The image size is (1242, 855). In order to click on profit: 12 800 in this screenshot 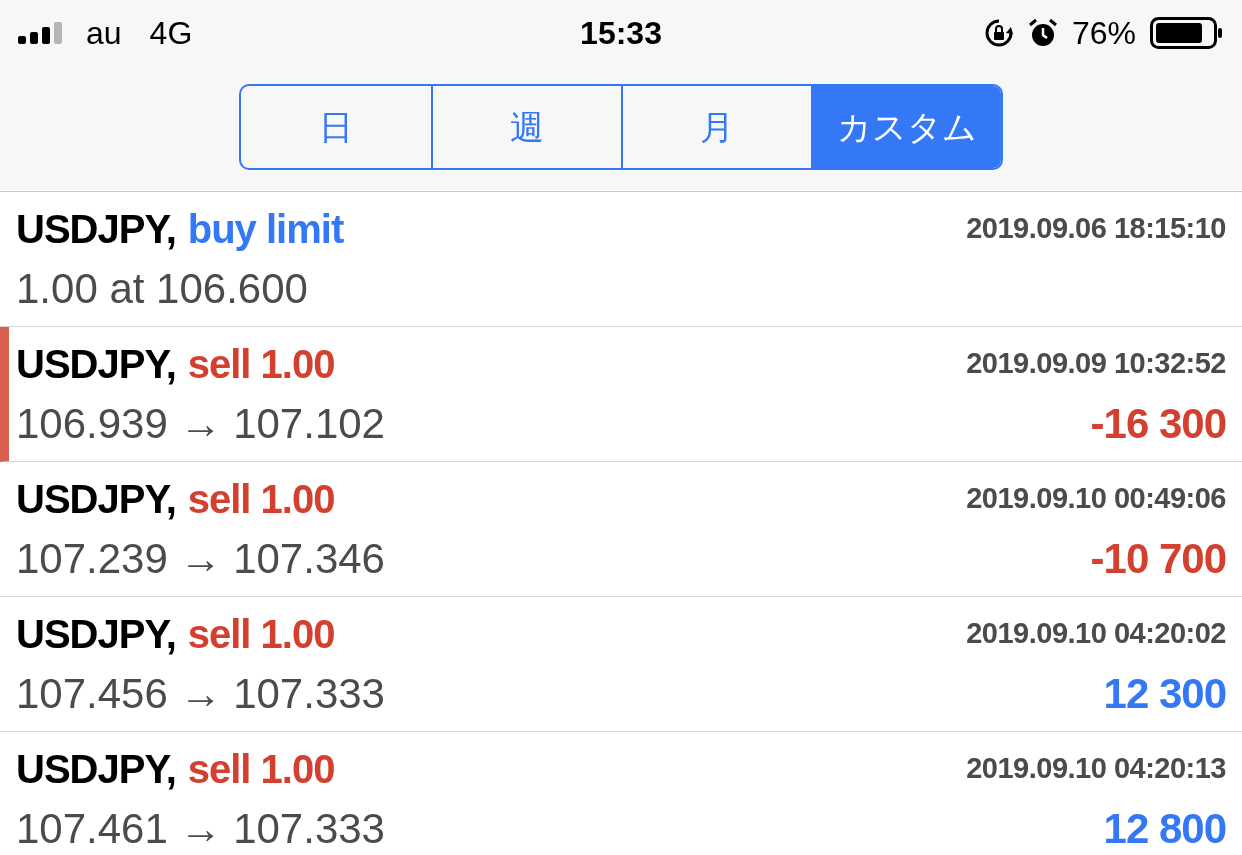, I will do `click(1164, 828)`.